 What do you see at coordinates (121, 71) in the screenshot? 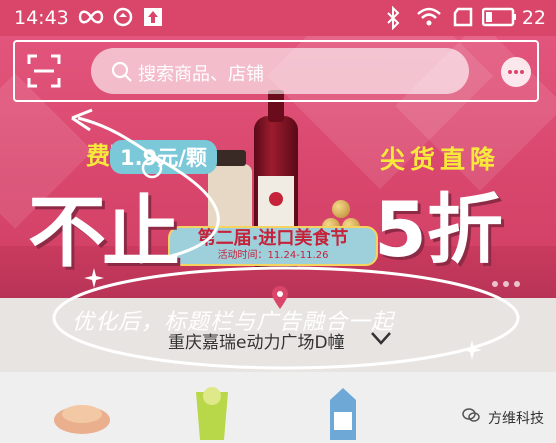
I see `search-icon` at bounding box center [121, 71].